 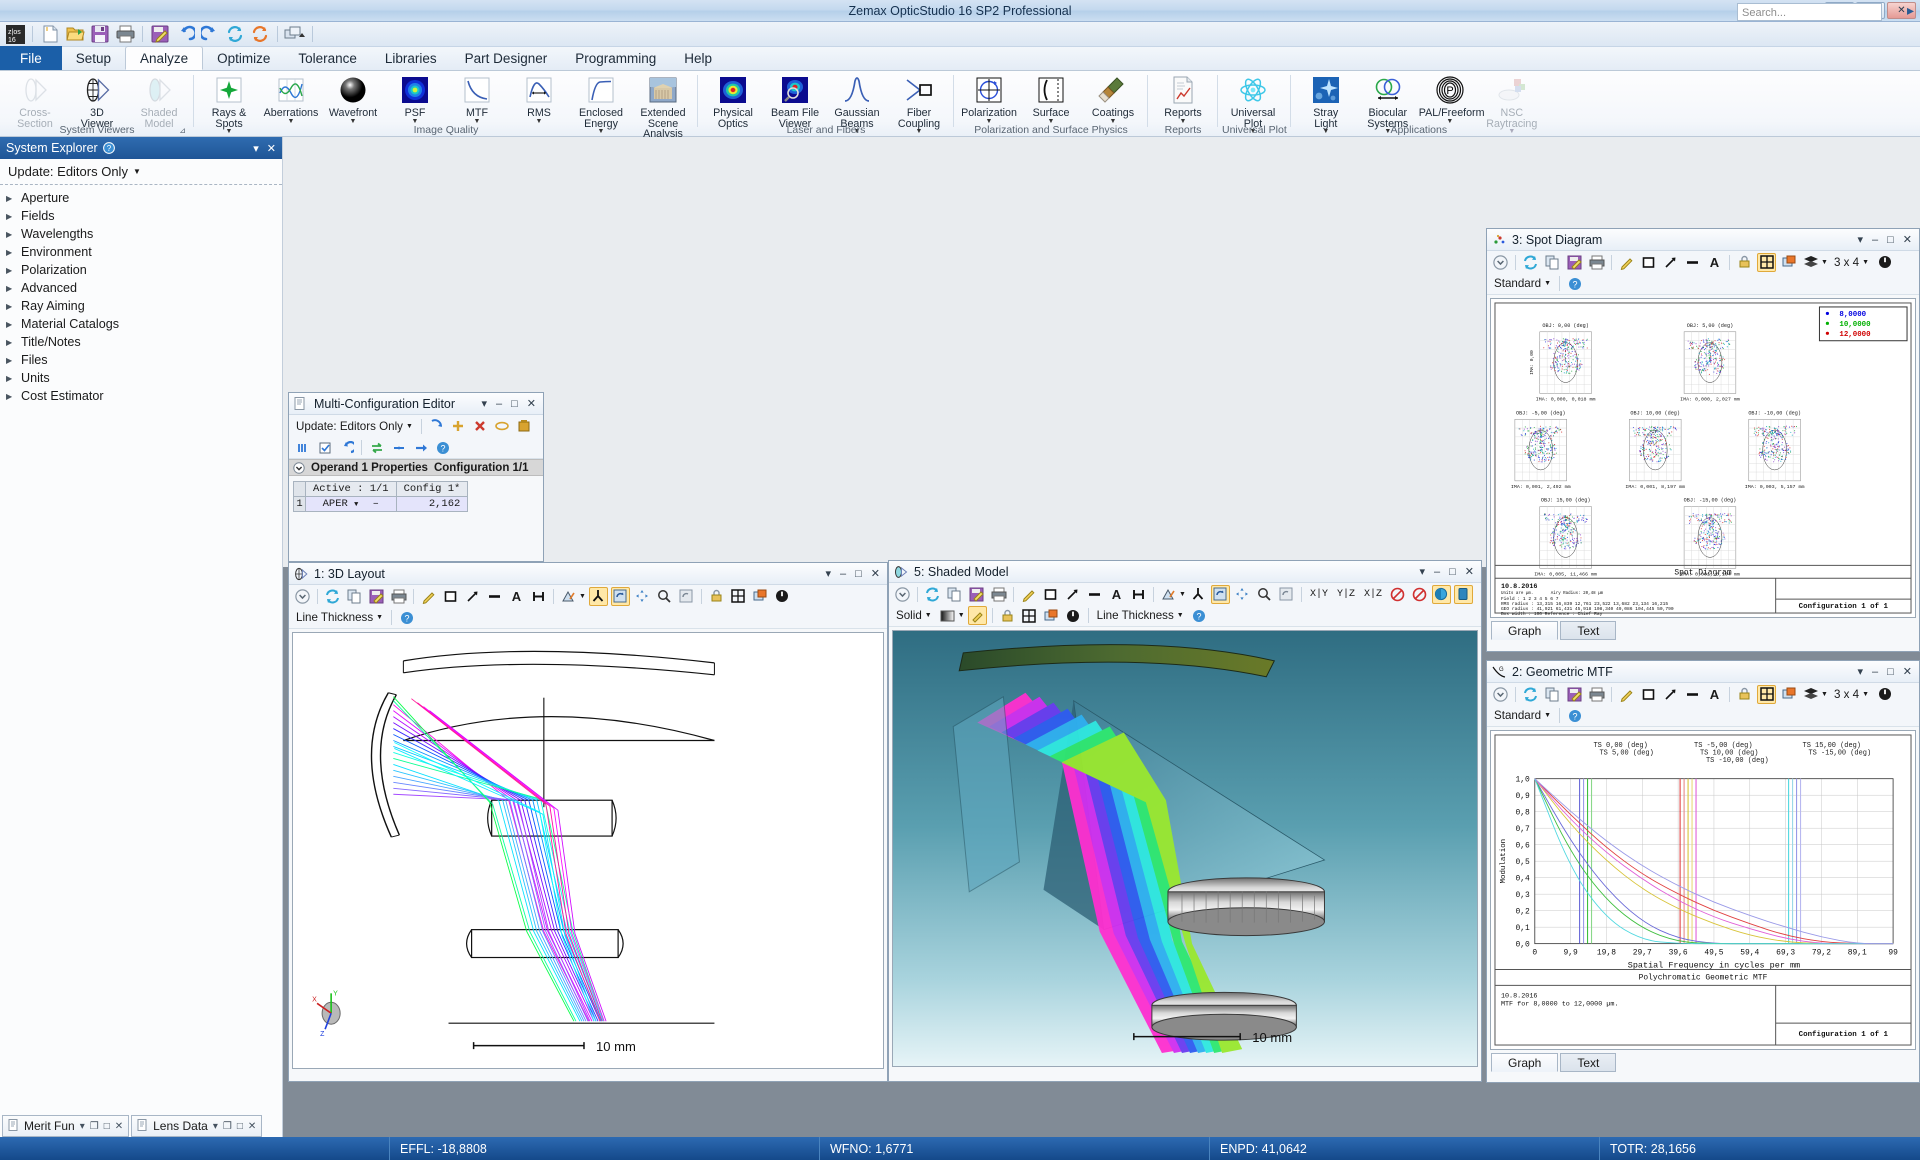 What do you see at coordinates (989, 98) in the screenshot?
I see `ribbon-button-polarization: Polarization ▼` at bounding box center [989, 98].